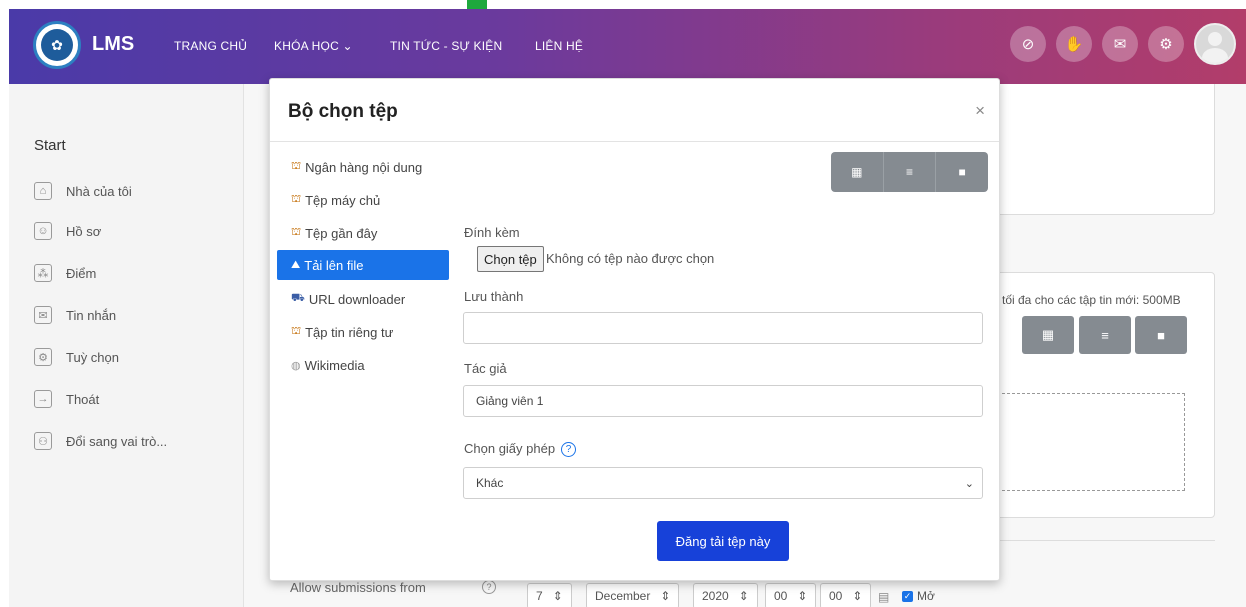 This screenshot has height=607, width=1246. I want to click on repo-label: Ngân hàng nội dung, so click(364, 167).